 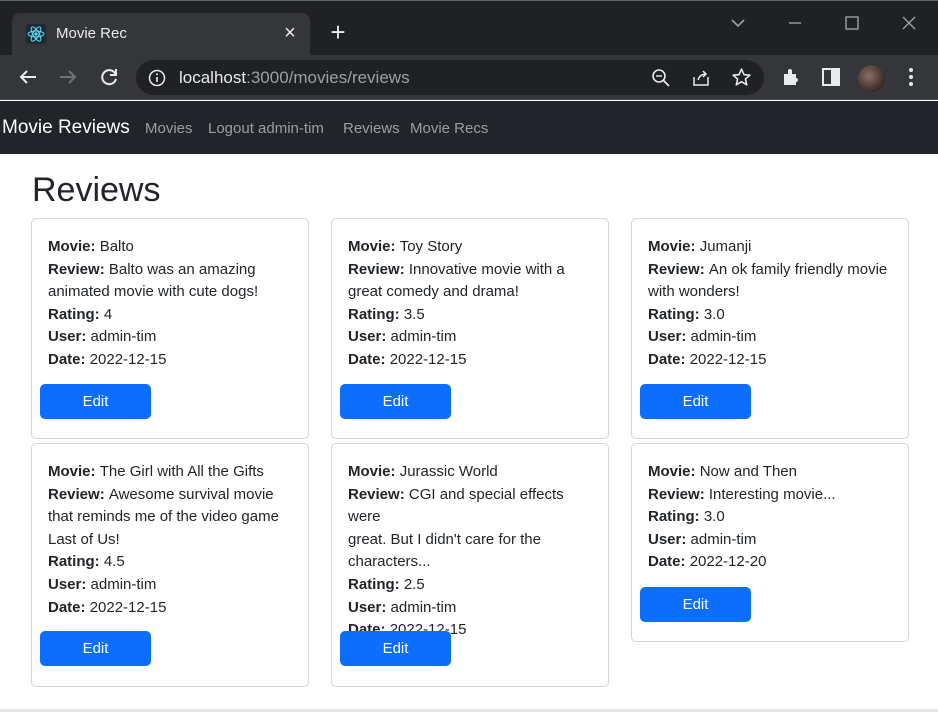 I want to click on address-bar: localhost:3000/movies/reviews, so click(x=450, y=77).